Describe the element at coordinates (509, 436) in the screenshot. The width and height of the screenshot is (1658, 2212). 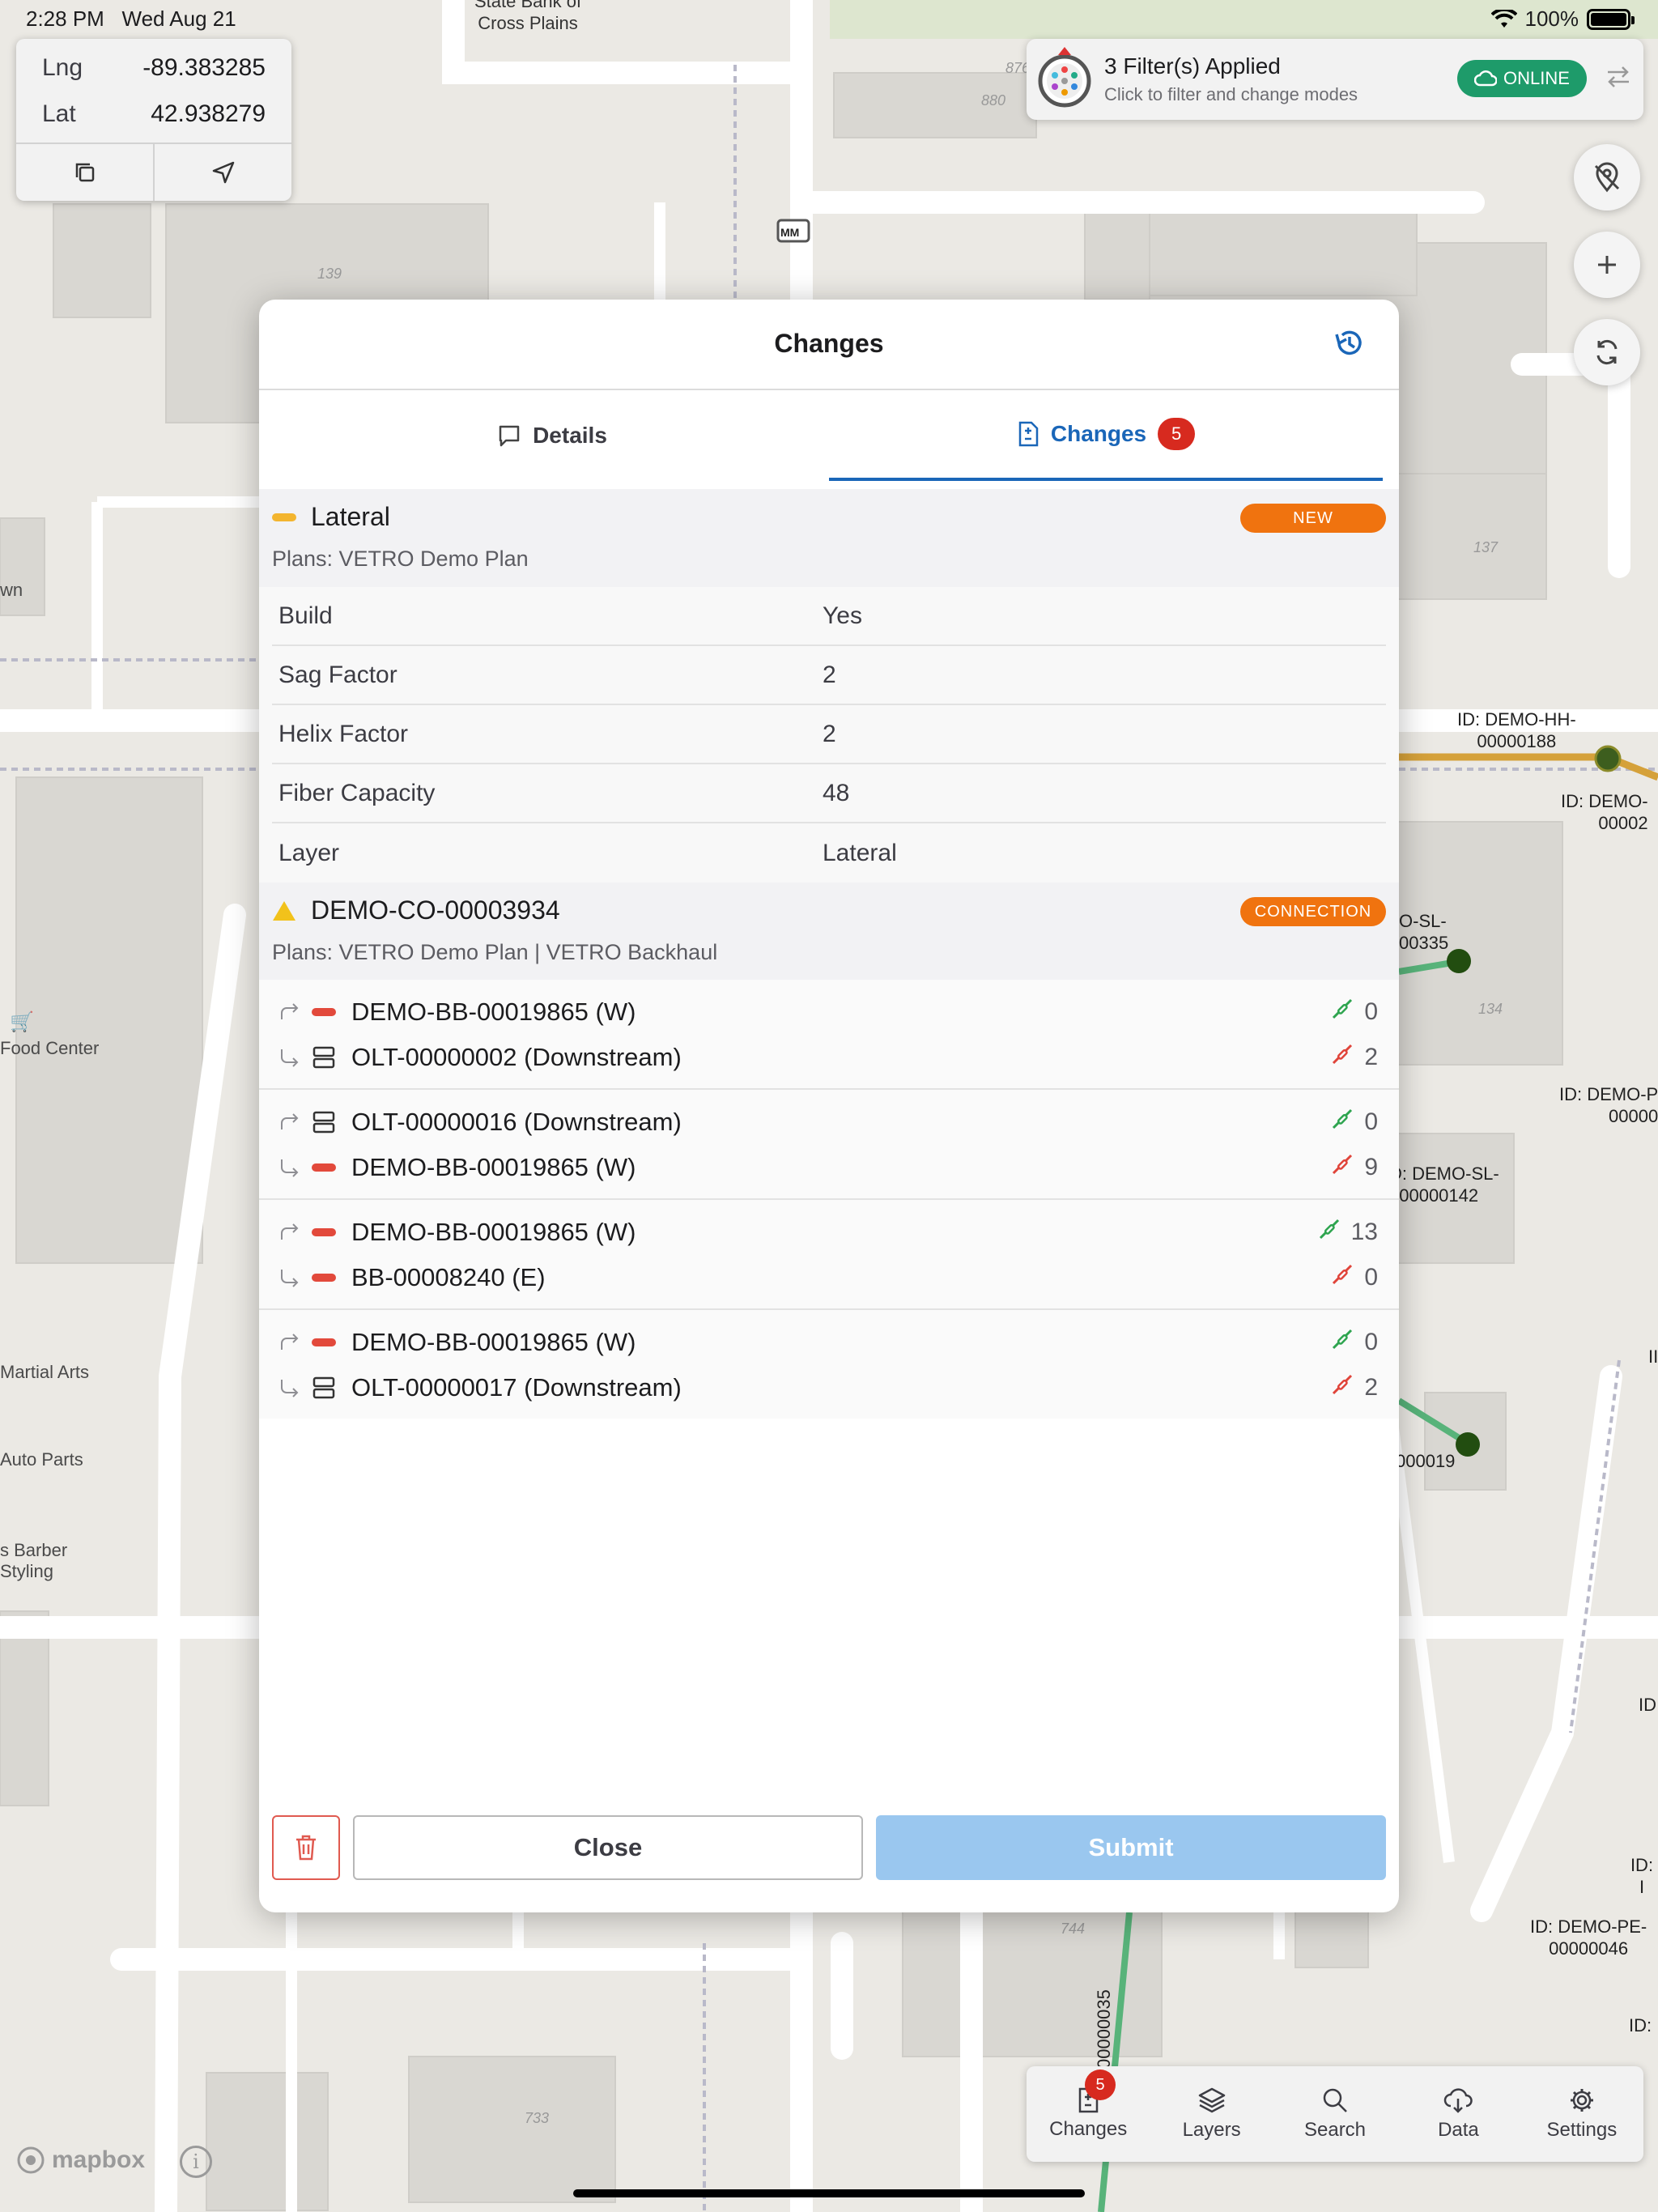
I see `comment-icon` at that location.